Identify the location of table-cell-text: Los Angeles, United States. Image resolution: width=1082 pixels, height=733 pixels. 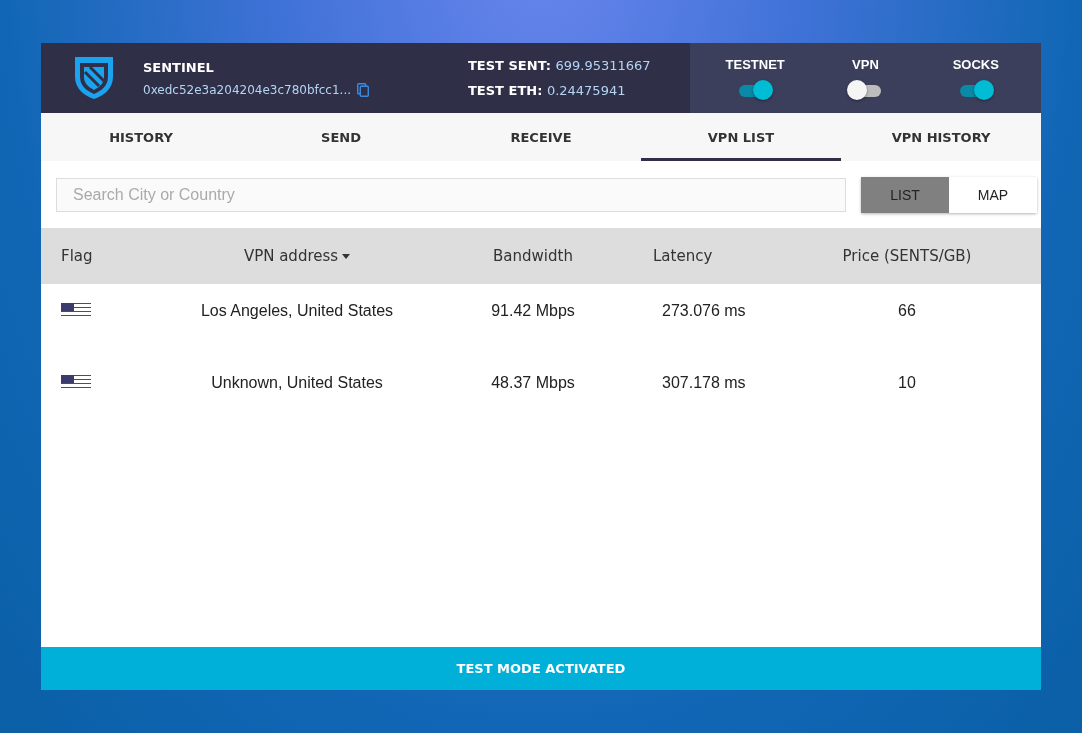
(297, 311).